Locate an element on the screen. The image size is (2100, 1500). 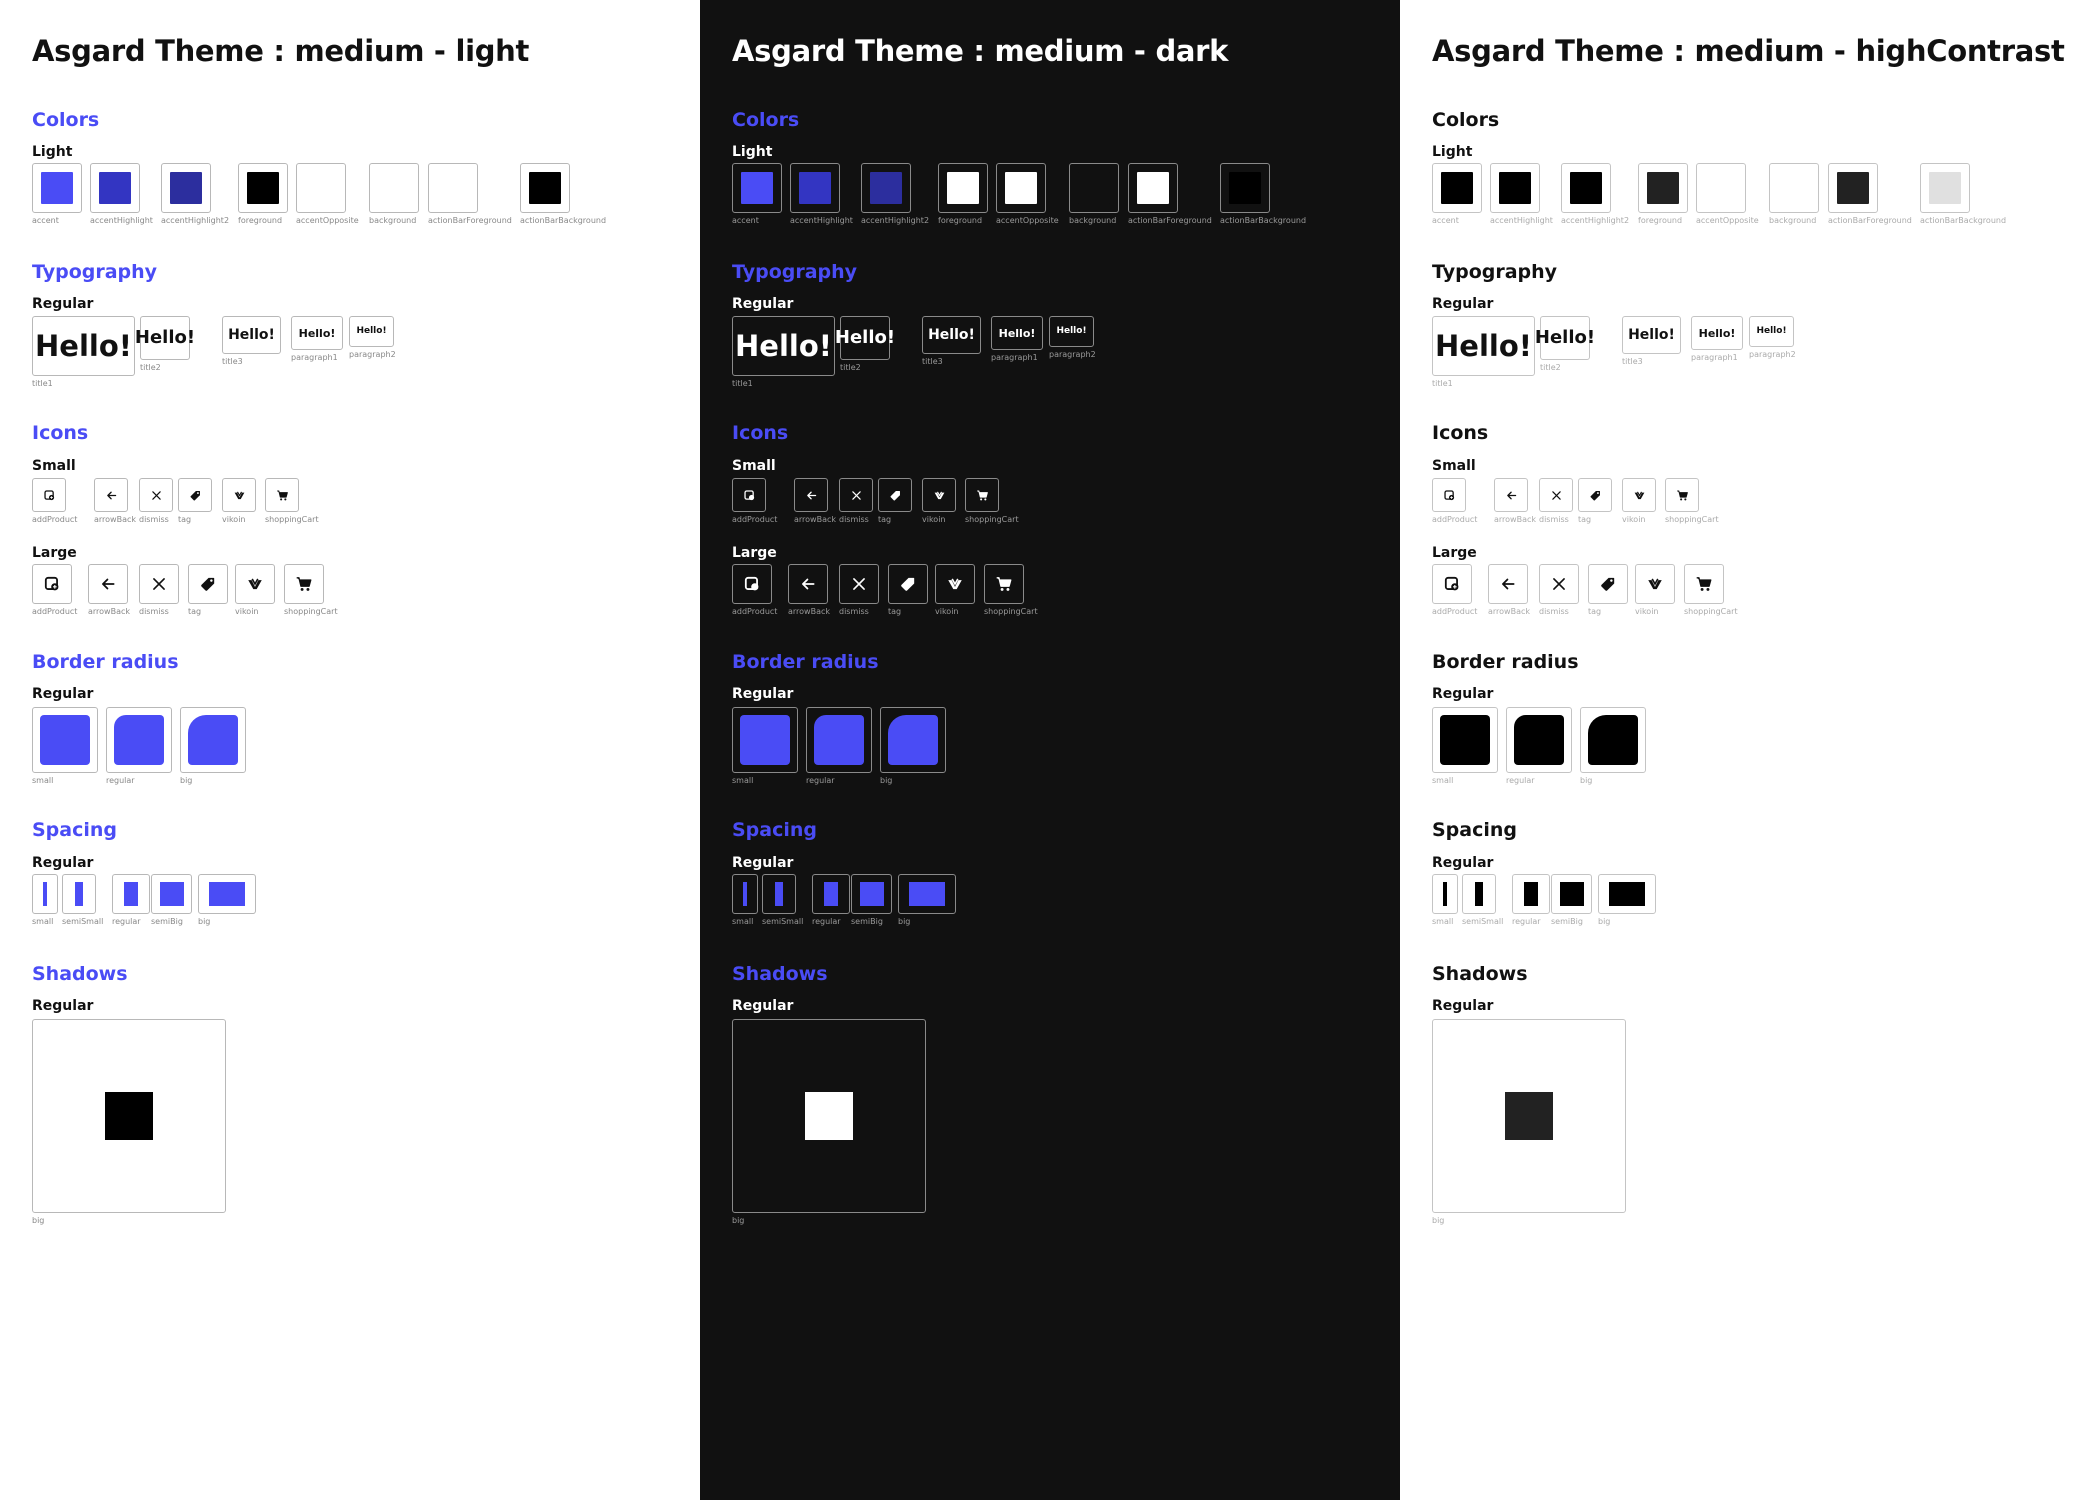
radius-label: big is located at coordinates (1586, 780).